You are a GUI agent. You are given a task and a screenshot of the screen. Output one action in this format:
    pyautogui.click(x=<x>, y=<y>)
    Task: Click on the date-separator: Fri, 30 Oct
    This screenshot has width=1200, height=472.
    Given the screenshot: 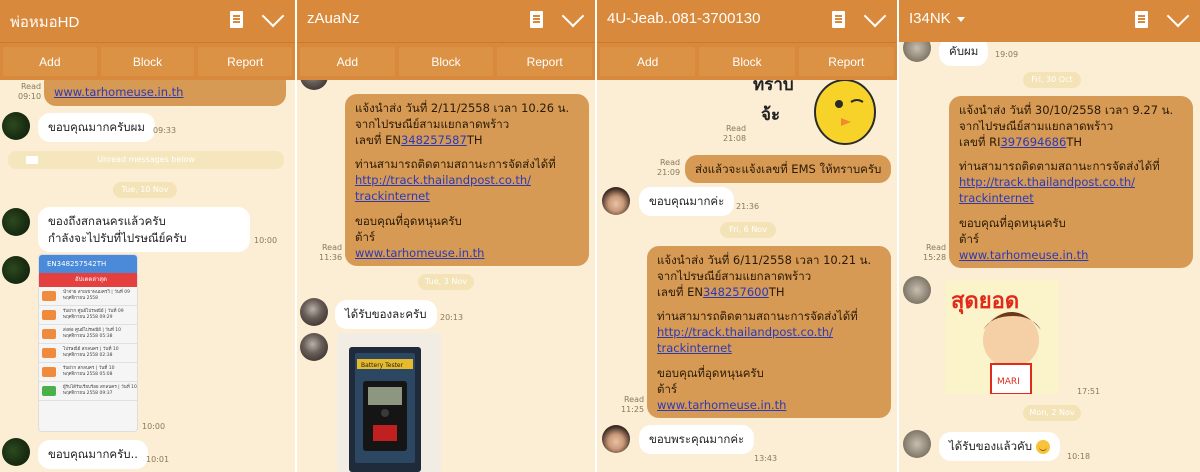 What is the action you would take?
    pyautogui.click(x=1052, y=80)
    